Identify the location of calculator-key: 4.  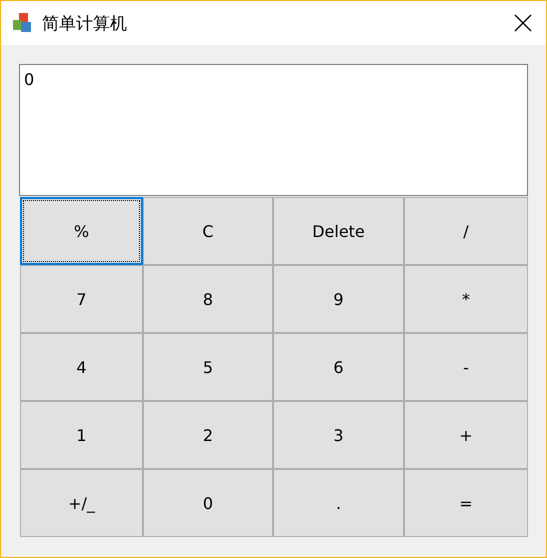
(81, 367).